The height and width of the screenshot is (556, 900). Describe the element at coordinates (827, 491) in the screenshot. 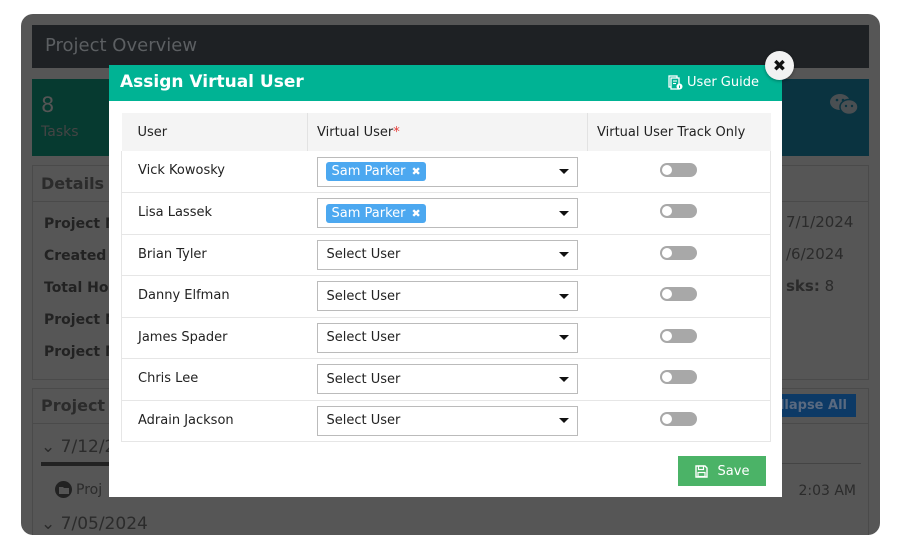

I see `activity-time: 2:03 AM` at that location.